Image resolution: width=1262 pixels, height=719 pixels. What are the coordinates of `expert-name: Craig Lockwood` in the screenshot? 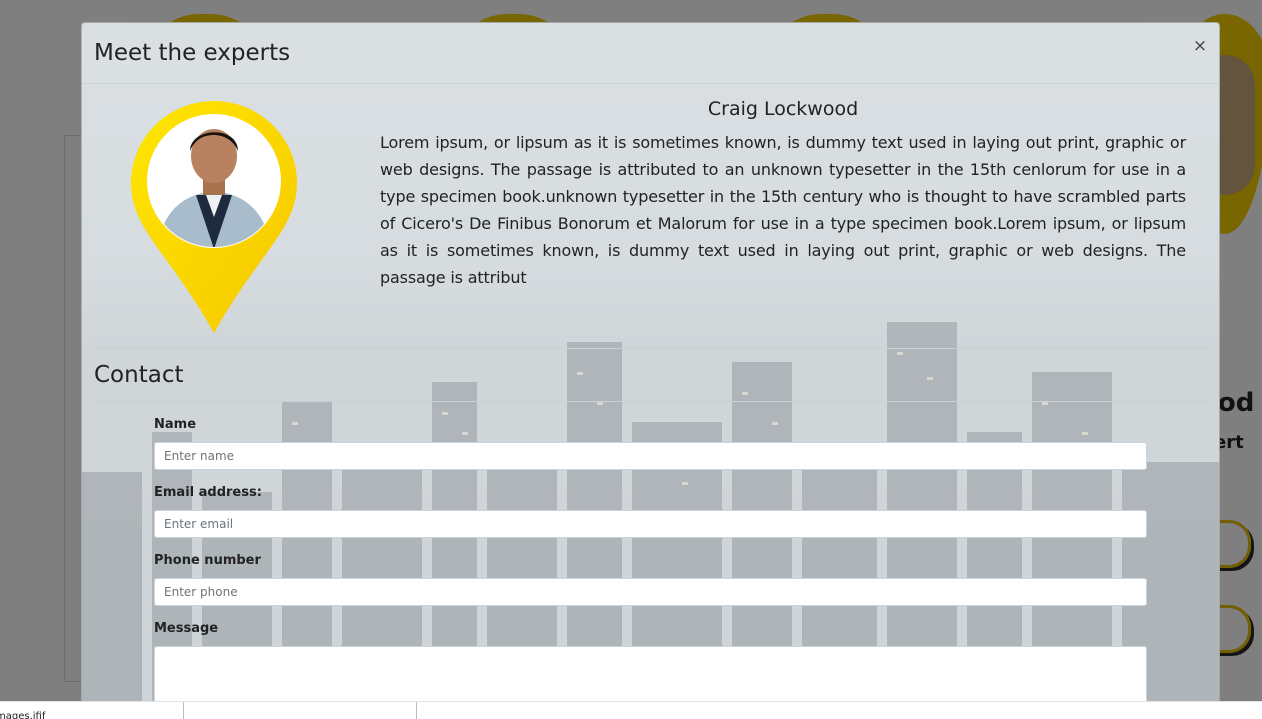 It's located at (783, 109).